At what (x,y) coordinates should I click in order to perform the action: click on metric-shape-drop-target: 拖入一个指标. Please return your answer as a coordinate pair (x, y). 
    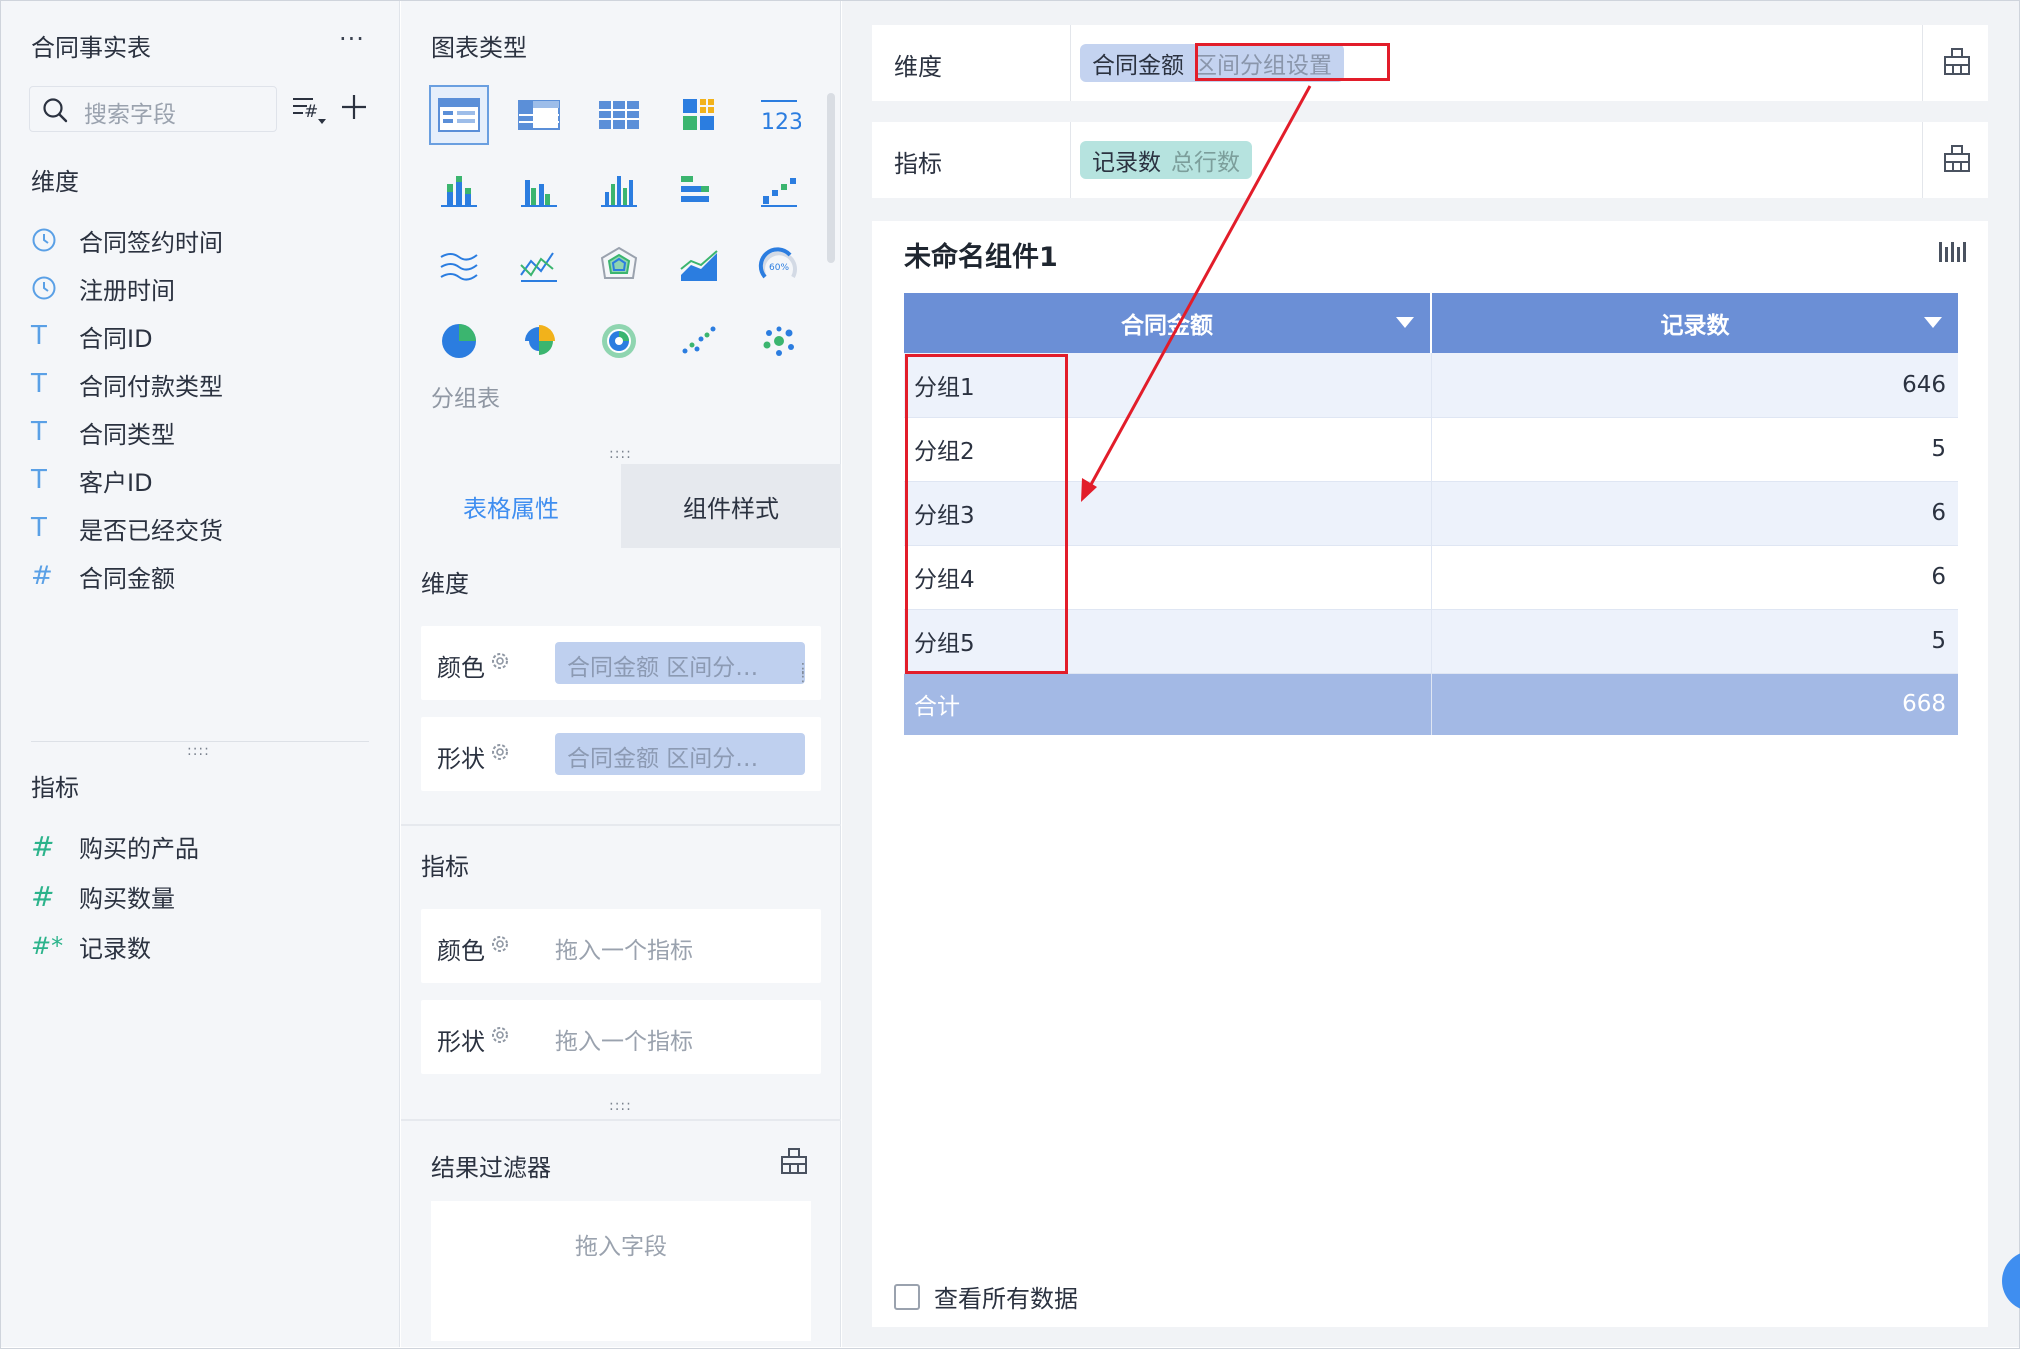
    Looking at the image, I should click on (624, 1039).